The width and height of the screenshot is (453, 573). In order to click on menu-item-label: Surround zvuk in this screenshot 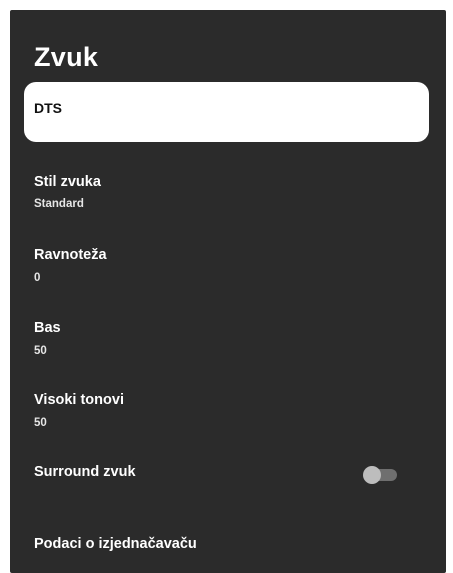, I will do `click(85, 472)`.